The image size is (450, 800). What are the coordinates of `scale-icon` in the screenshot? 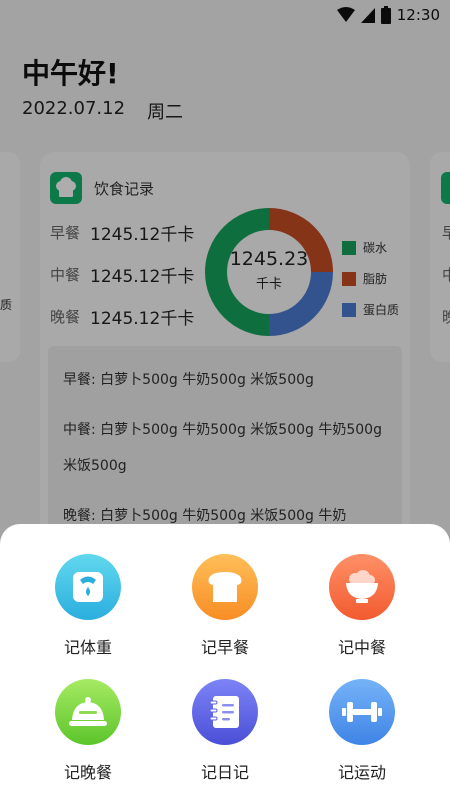 It's located at (88, 587).